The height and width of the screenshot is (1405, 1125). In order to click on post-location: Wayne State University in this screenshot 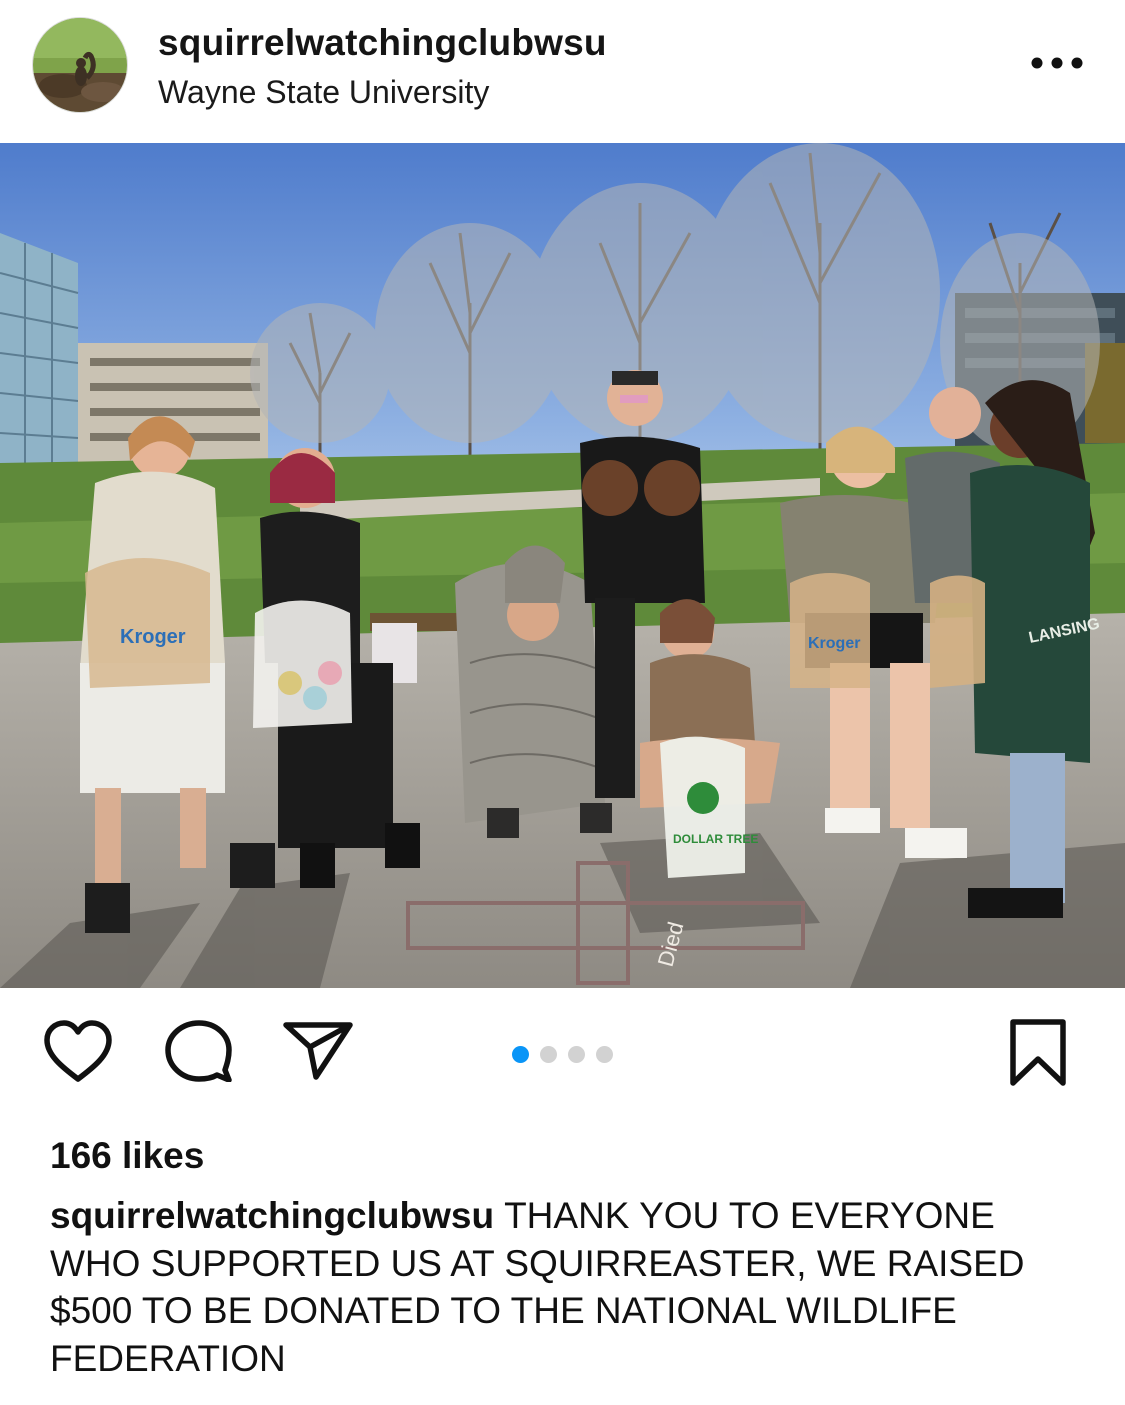, I will do `click(323, 92)`.